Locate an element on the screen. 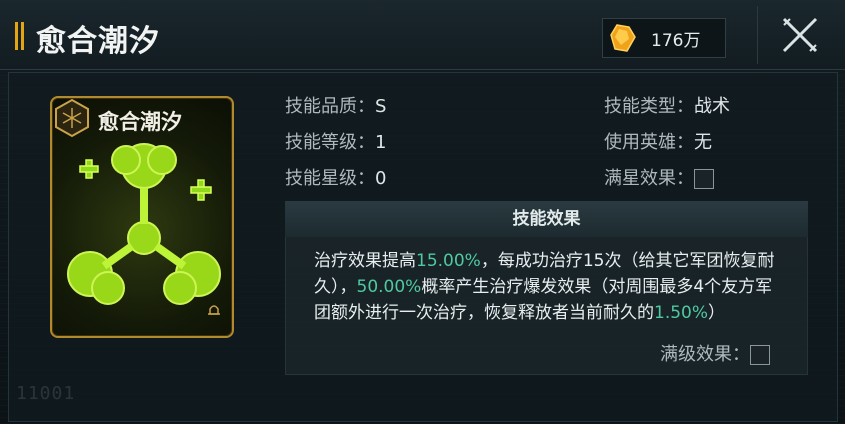  fullstar-label: 满星效果： is located at coordinates (649, 178).